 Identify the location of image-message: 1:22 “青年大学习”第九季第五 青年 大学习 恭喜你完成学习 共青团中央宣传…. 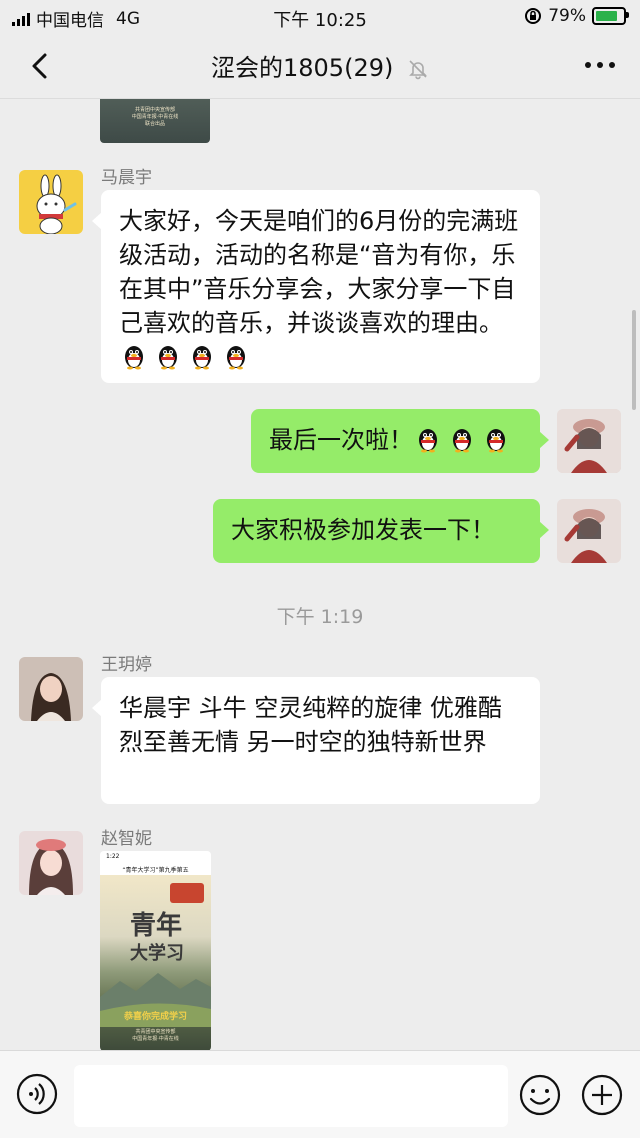
(155, 950).